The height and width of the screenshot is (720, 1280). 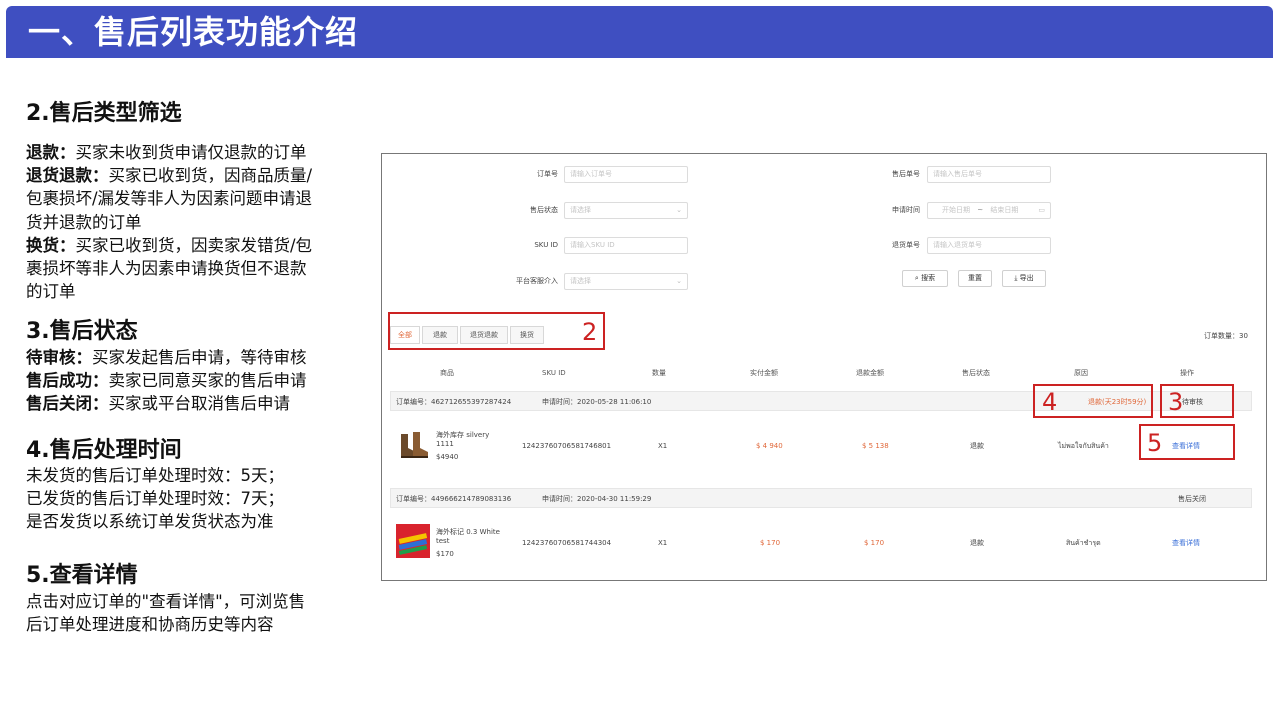 What do you see at coordinates (67, 176) in the screenshot?
I see `return-refund-term: 退货退款：` at bounding box center [67, 176].